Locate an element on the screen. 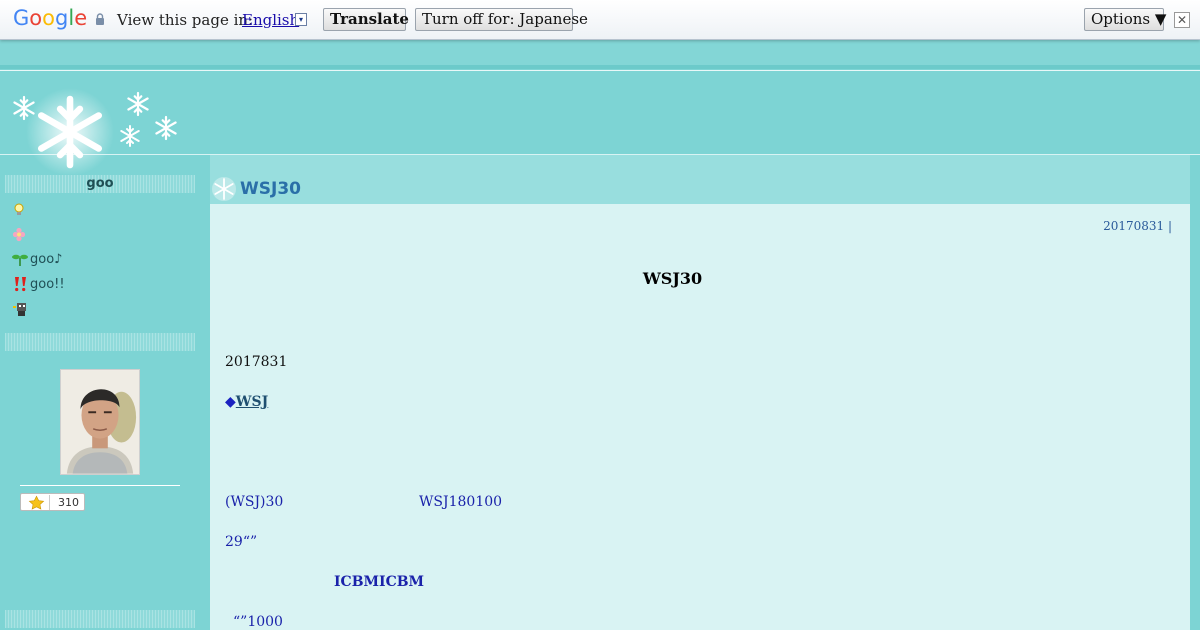 This screenshot has width=1200, height=630. body-text: “”1000 is located at coordinates (258, 622).